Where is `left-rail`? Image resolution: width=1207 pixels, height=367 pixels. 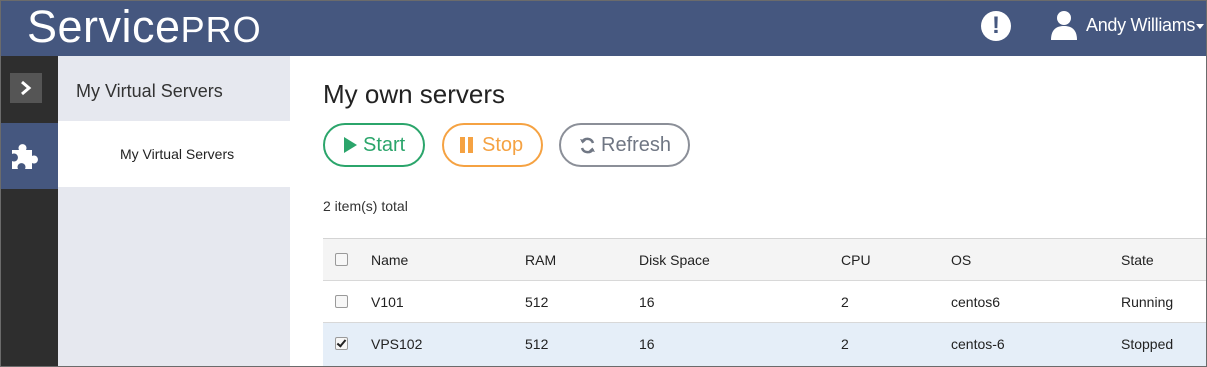
left-rail is located at coordinates (29, 211).